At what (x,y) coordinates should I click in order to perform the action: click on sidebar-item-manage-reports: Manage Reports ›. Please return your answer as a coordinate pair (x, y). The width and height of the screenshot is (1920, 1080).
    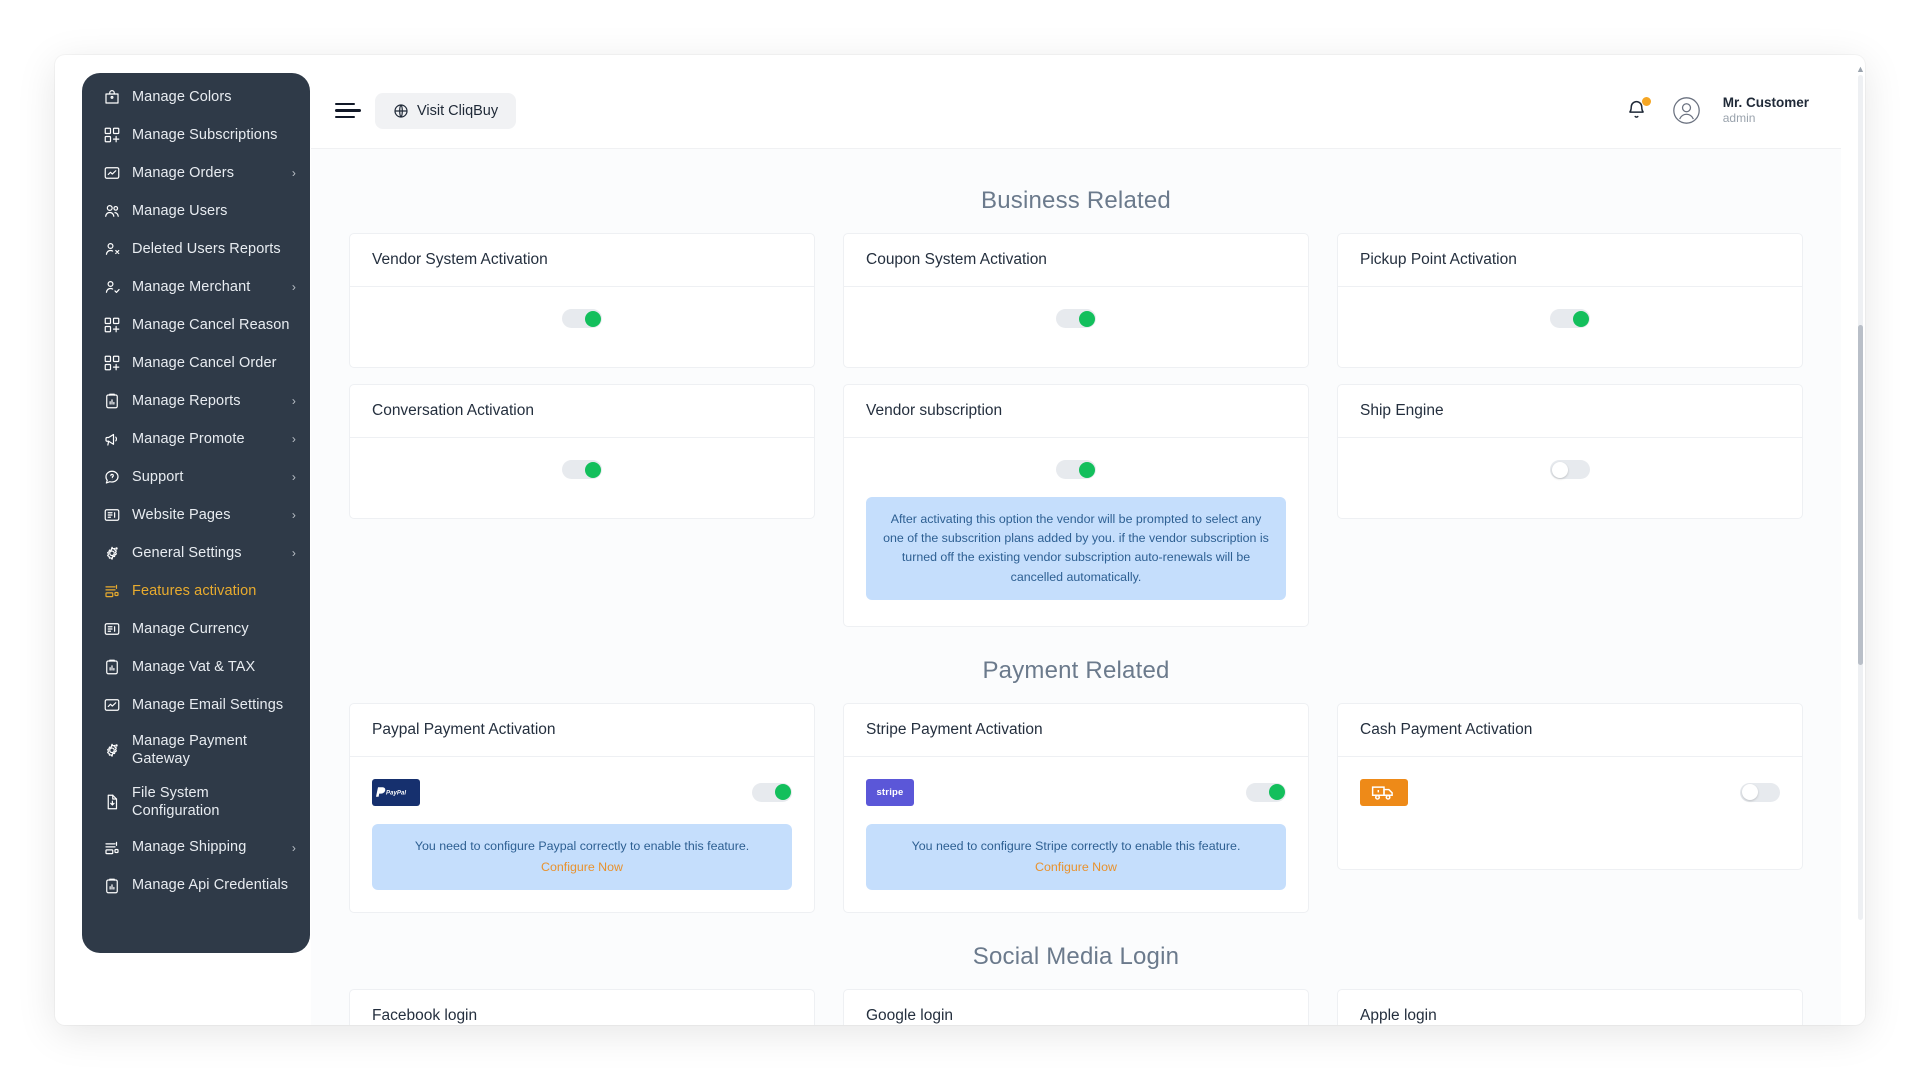
    Looking at the image, I should click on (196, 401).